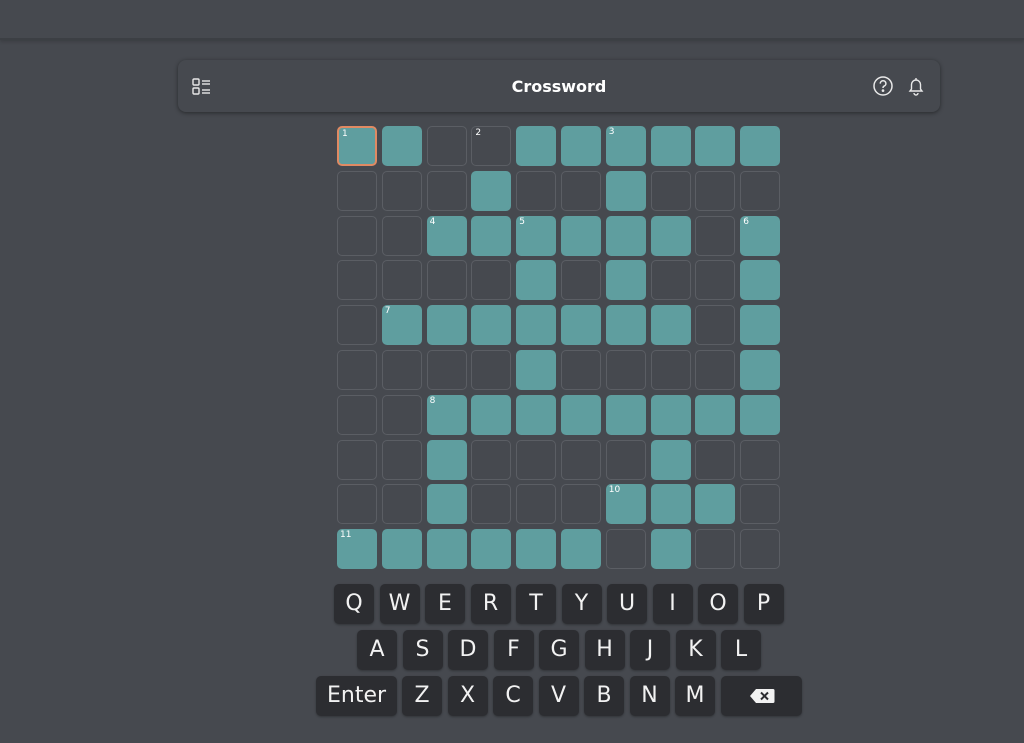 Image resolution: width=1024 pixels, height=743 pixels. Describe the element at coordinates (718, 604) in the screenshot. I see `key-o: O` at that location.